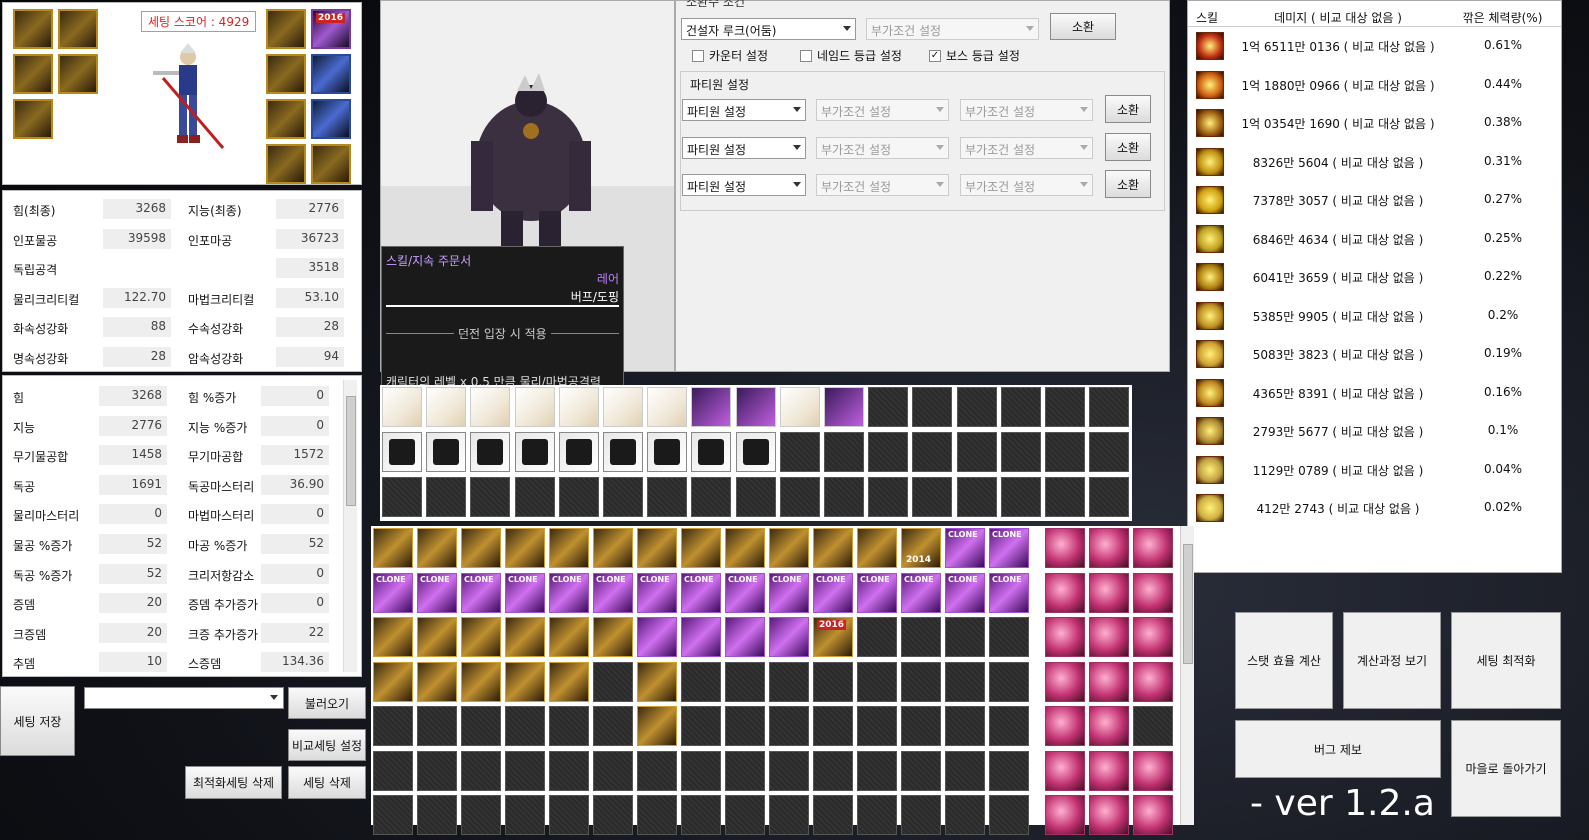 The height and width of the screenshot is (840, 1589). Describe the element at coordinates (1187, 675) in the screenshot. I see `inventory-scrollbar` at that location.